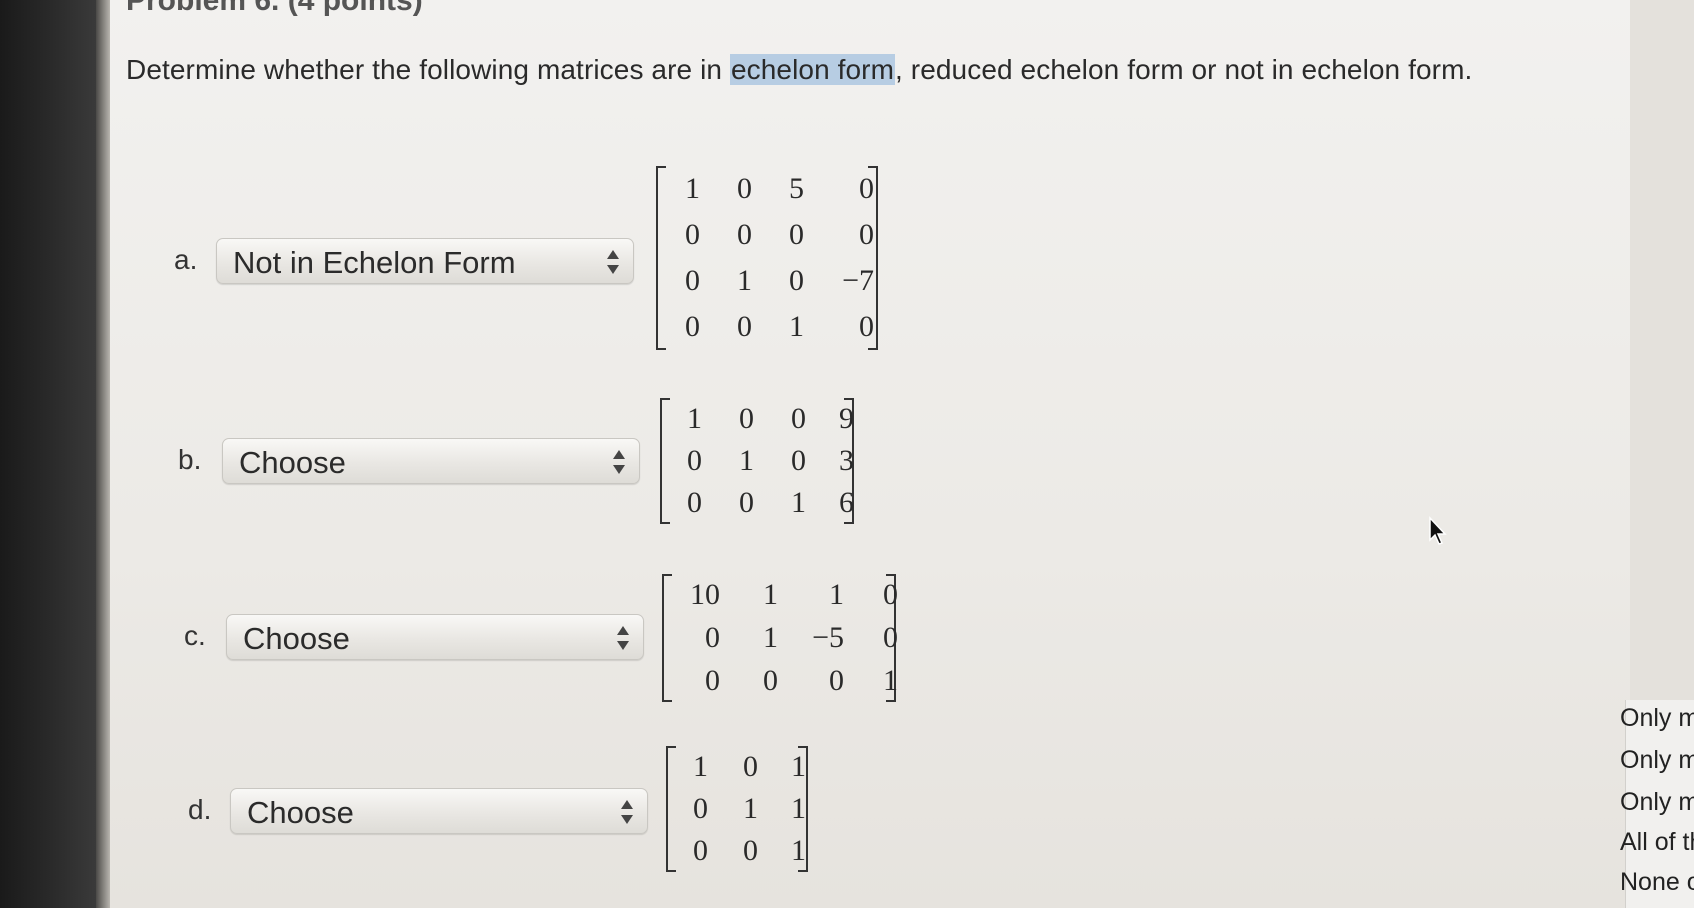 The width and height of the screenshot is (1694, 908). I want to click on matrix-d: 101011001, so click(737, 809).